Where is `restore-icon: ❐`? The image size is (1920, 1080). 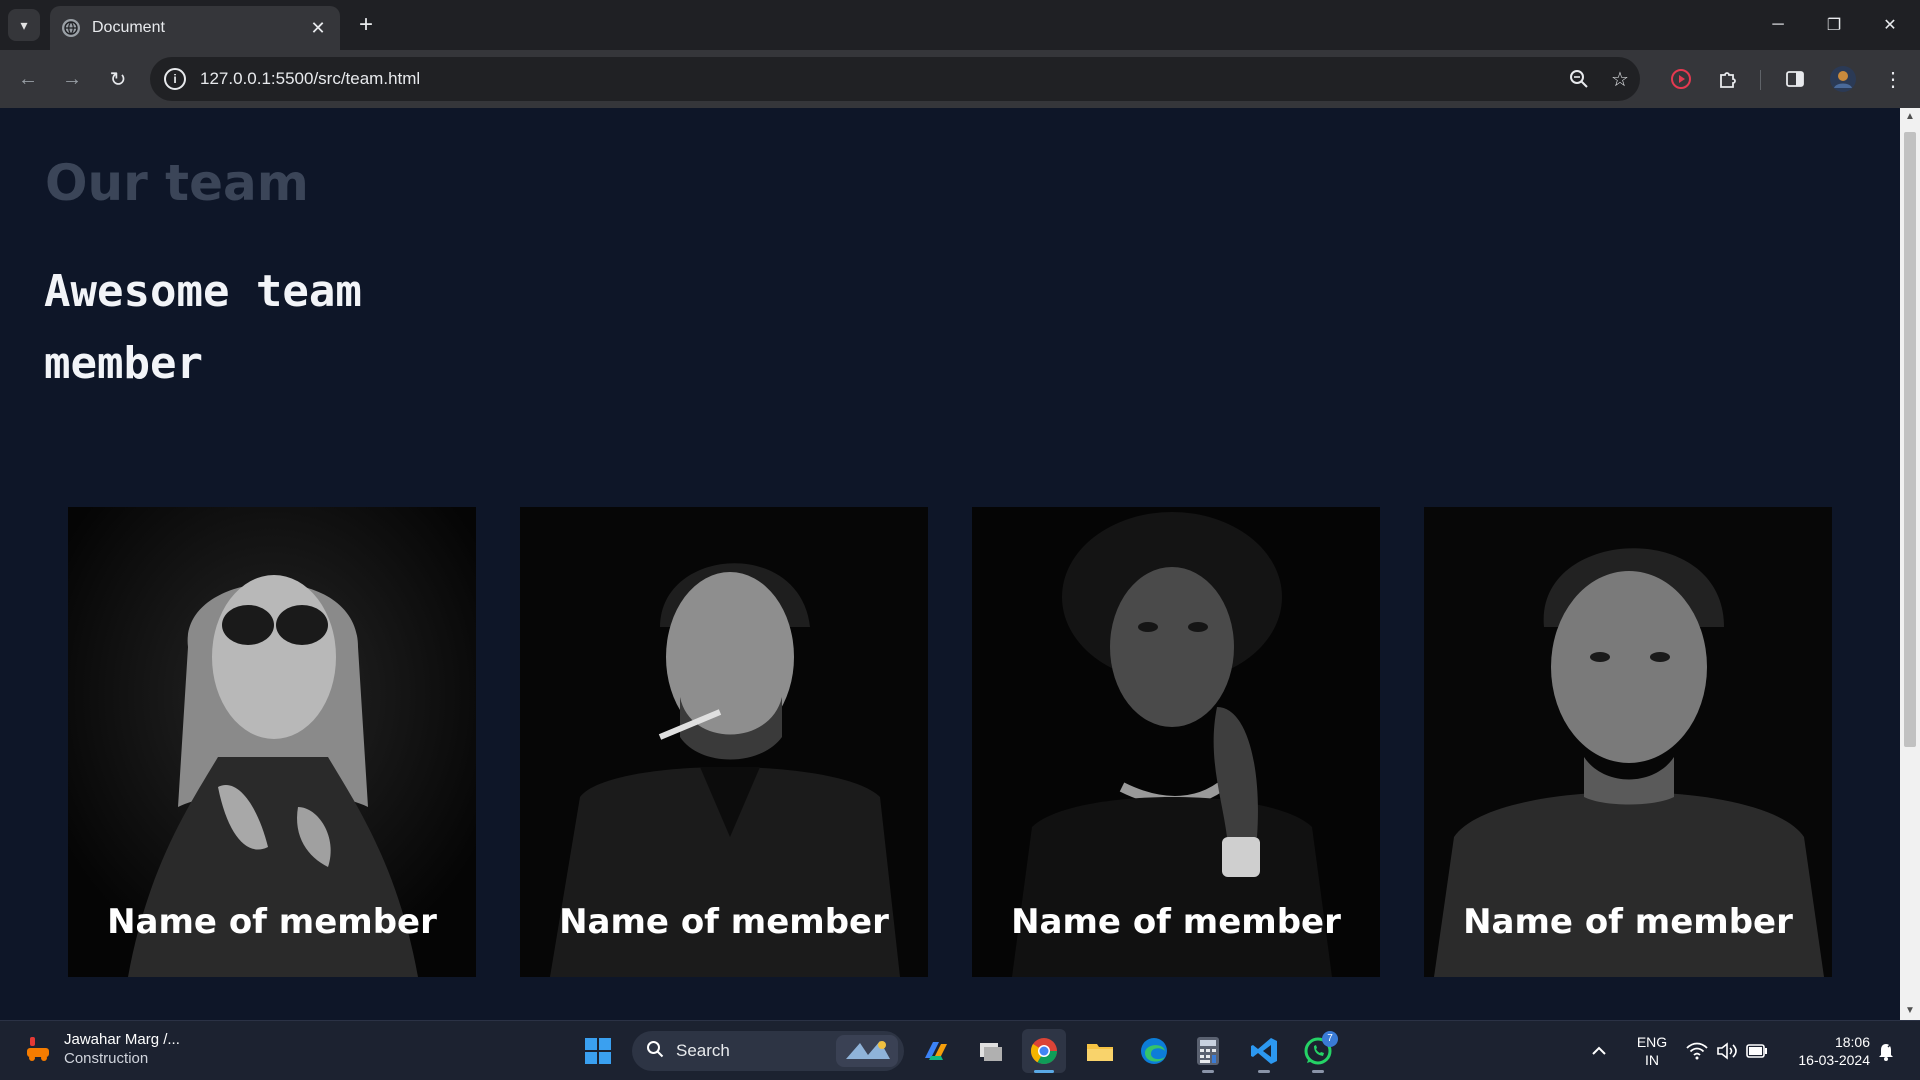 restore-icon: ❐ is located at coordinates (1834, 25).